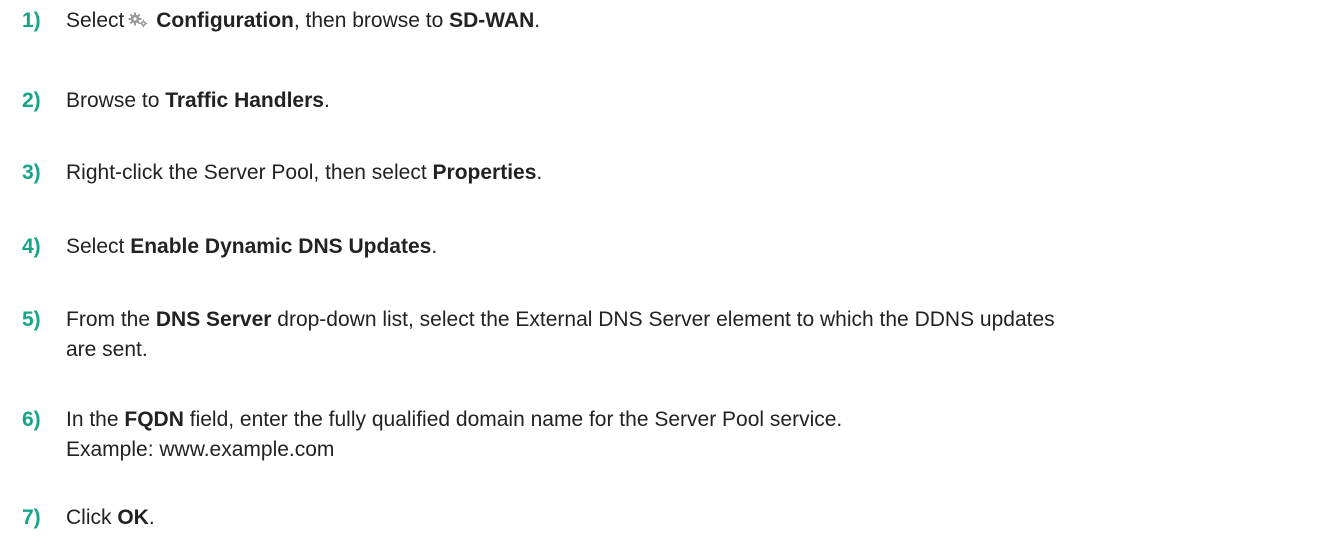 Image resolution: width=1334 pixels, height=552 pixels. What do you see at coordinates (200, 449) in the screenshot?
I see `example-text: Example: www.example.com` at bounding box center [200, 449].